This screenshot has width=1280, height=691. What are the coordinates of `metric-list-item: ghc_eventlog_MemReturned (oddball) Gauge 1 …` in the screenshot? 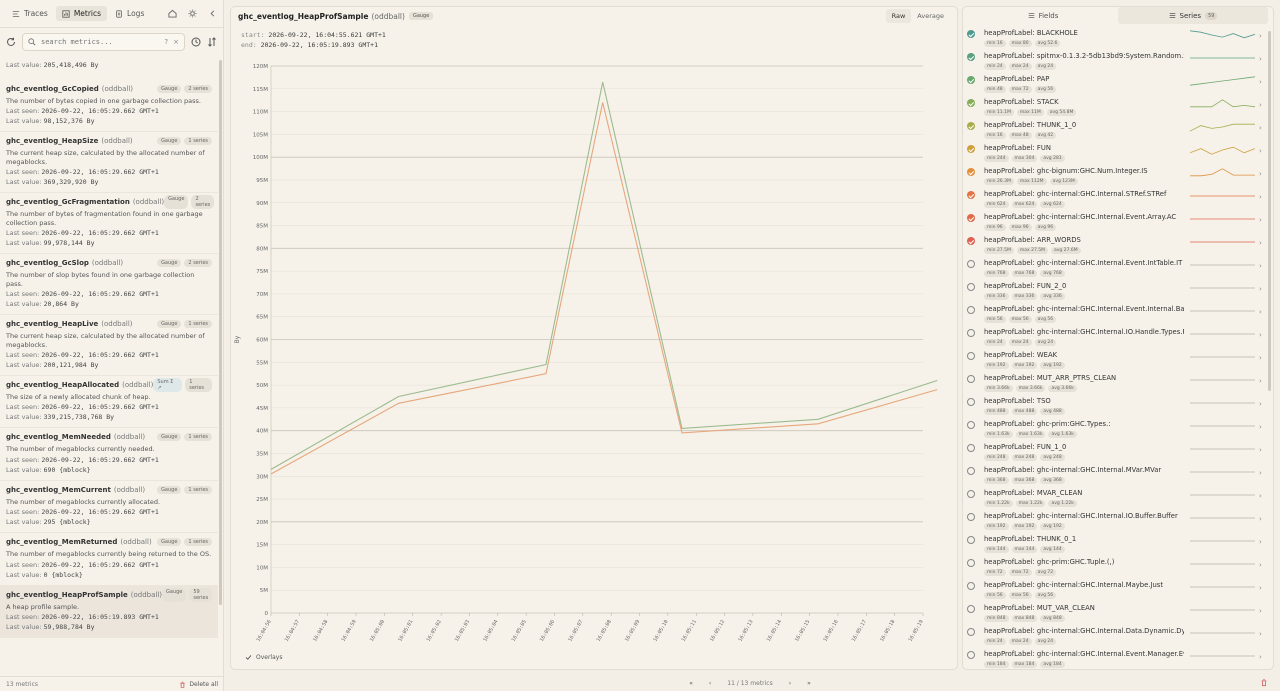 It's located at (109, 559).